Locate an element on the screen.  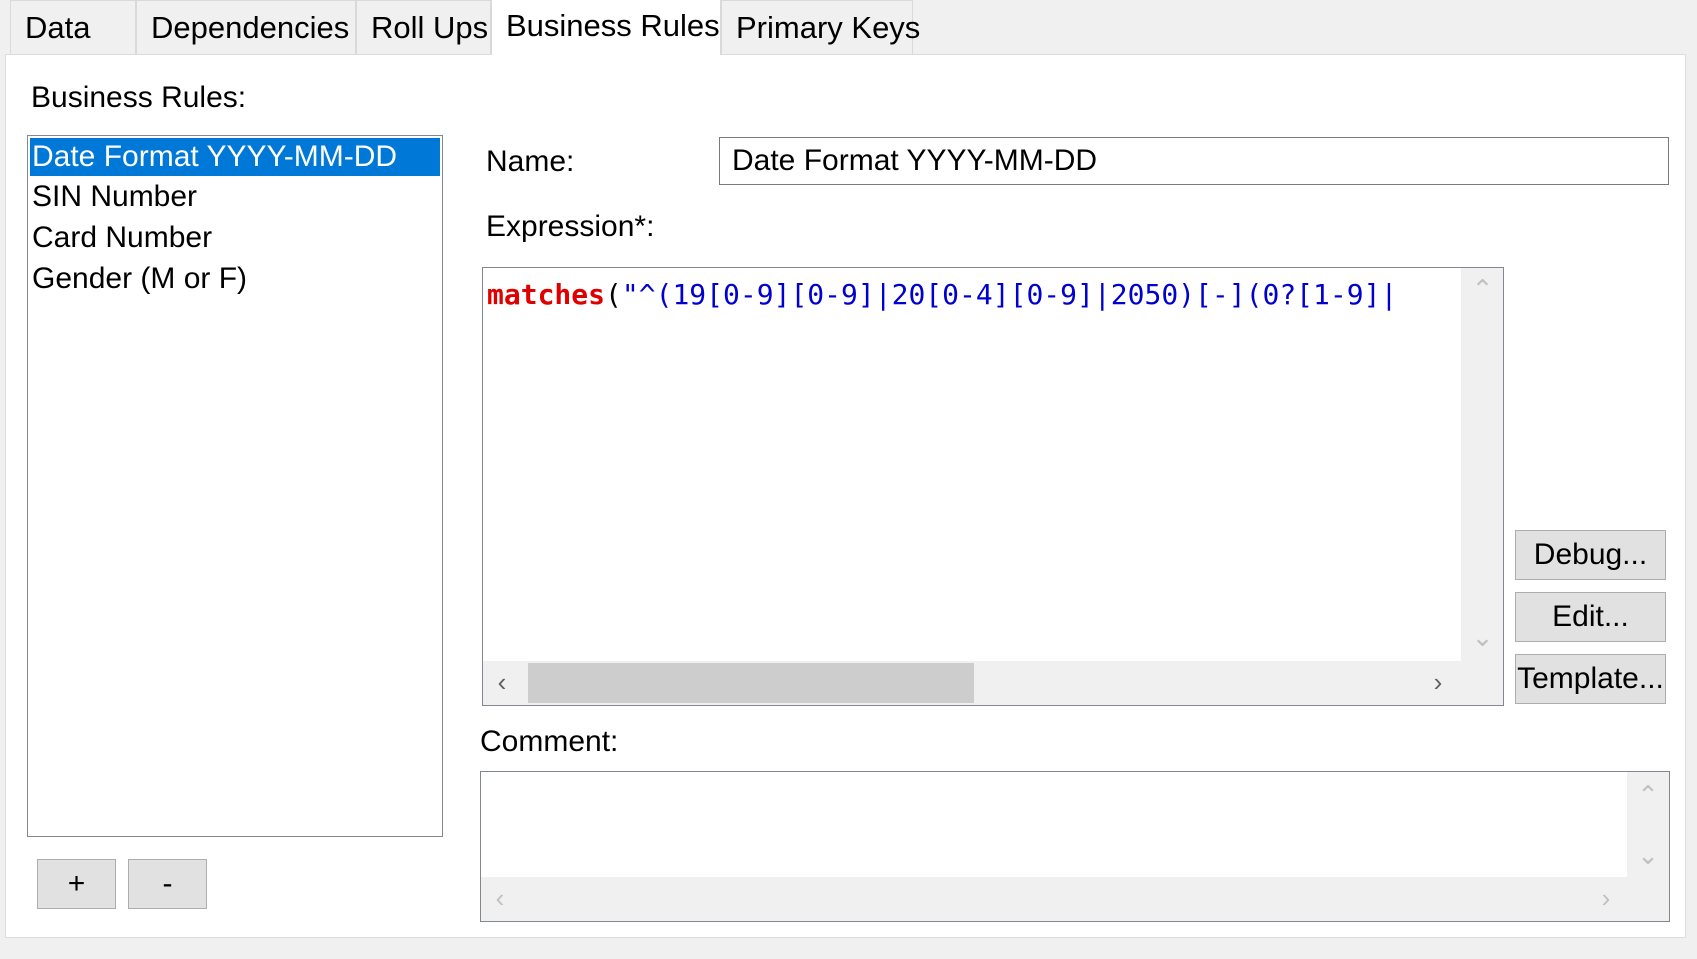
expression-vertical-scrollbar: ⌃ ⌄ is located at coordinates (1482, 464).